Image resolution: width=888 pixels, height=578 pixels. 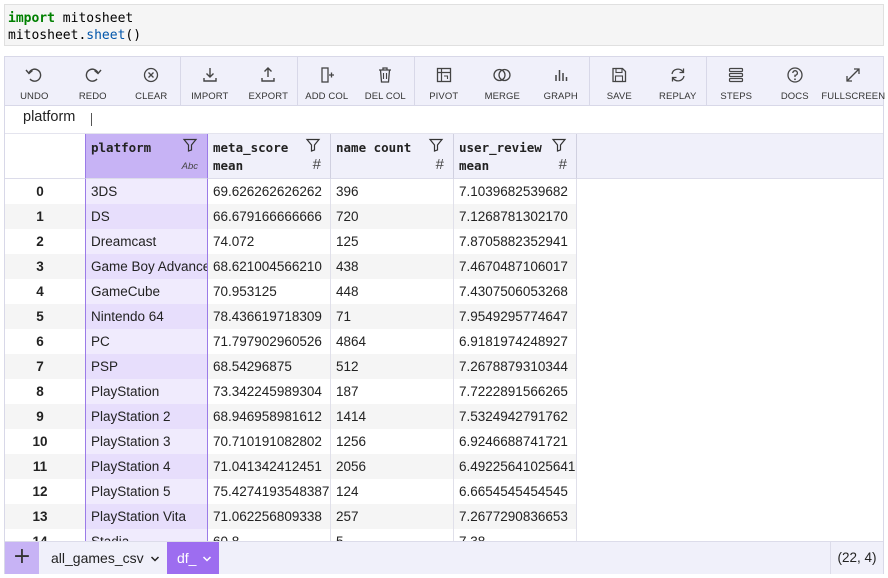 I want to click on table-cell: PlayStation Vita, so click(x=146, y=516).